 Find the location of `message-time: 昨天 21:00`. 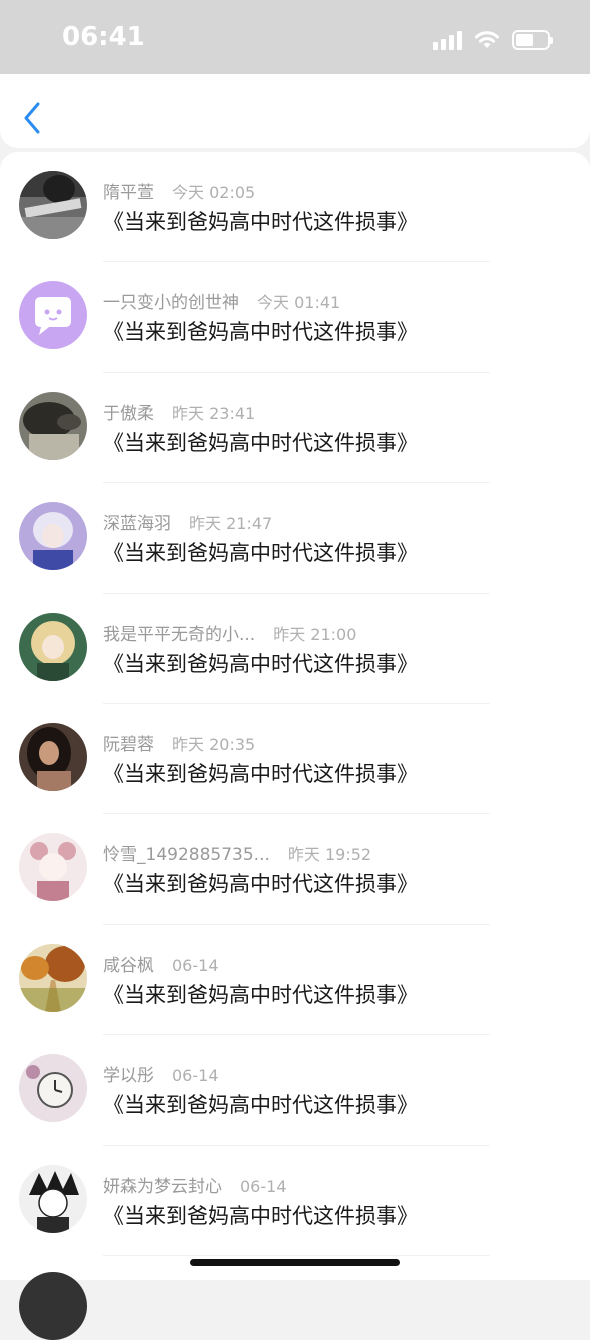

message-time: 昨天 21:00 is located at coordinates (315, 634).